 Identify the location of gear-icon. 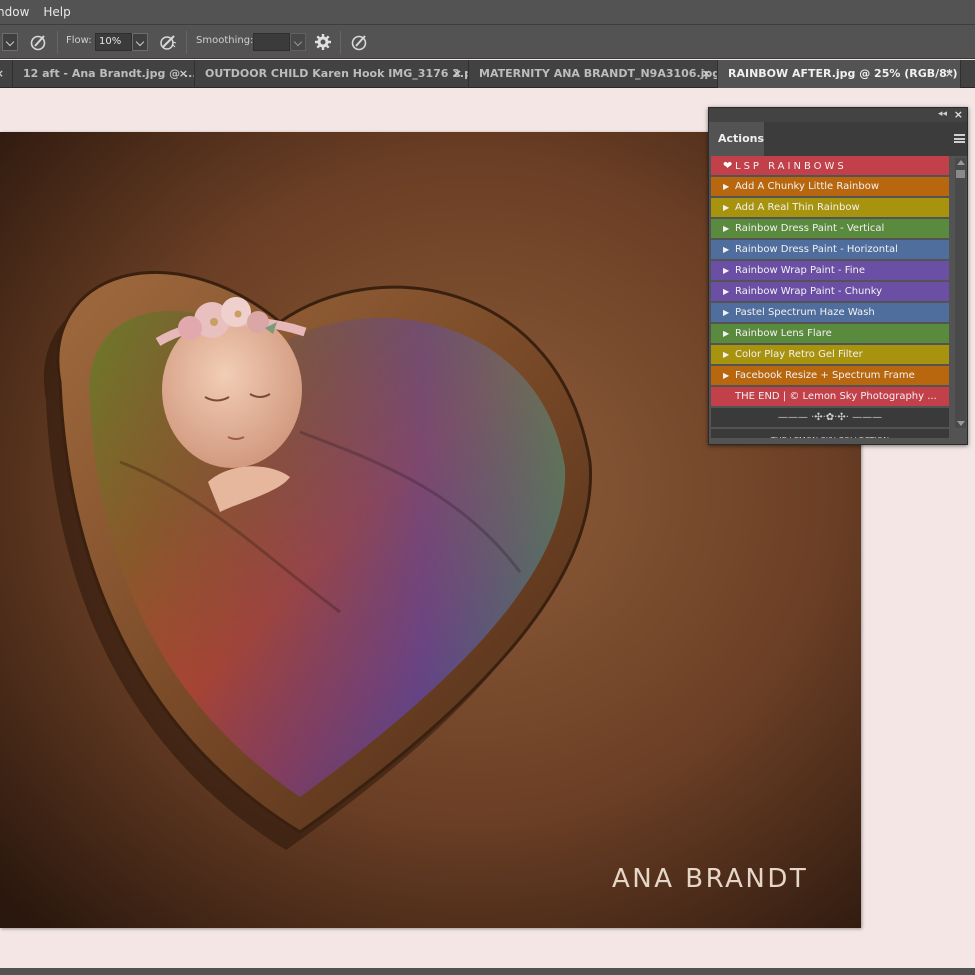
(323, 42).